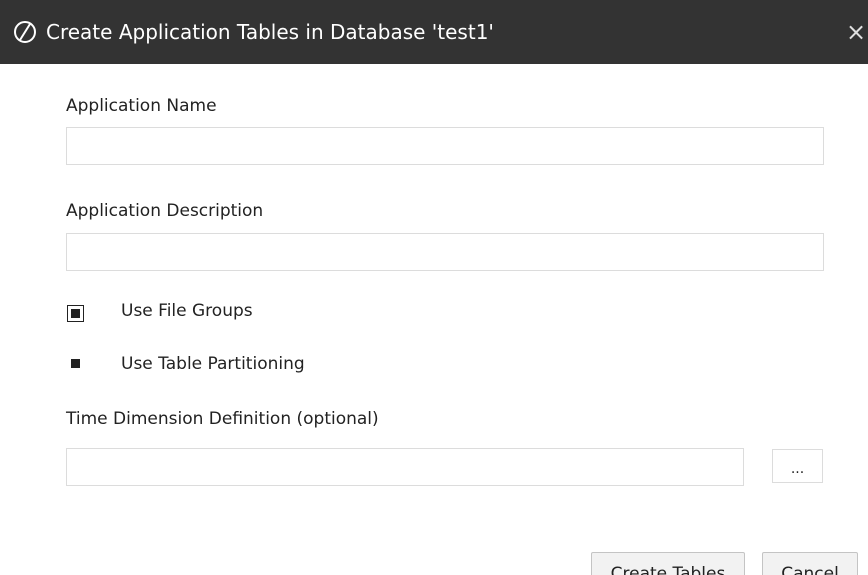 This screenshot has width=868, height=575. What do you see at coordinates (810, 563) in the screenshot?
I see `cancel-button: Cancel` at bounding box center [810, 563].